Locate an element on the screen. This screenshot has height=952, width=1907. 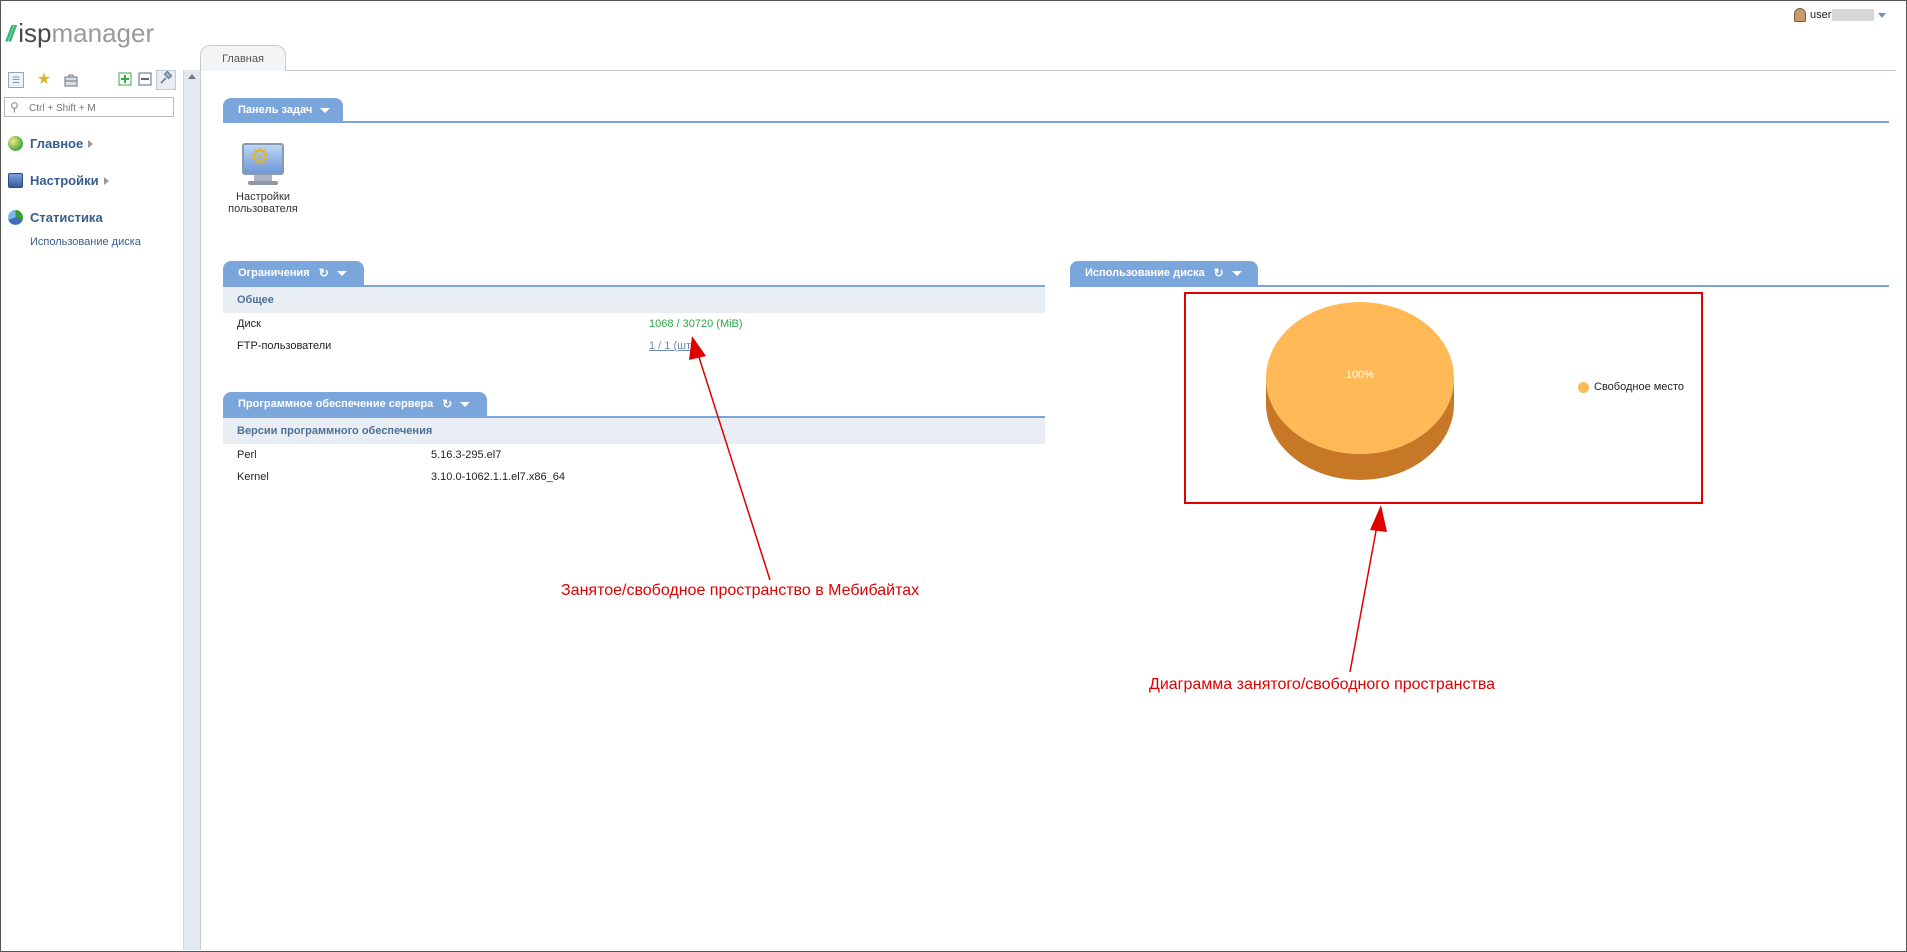
annotation-arrow-left-line is located at coordinates (734, 467).